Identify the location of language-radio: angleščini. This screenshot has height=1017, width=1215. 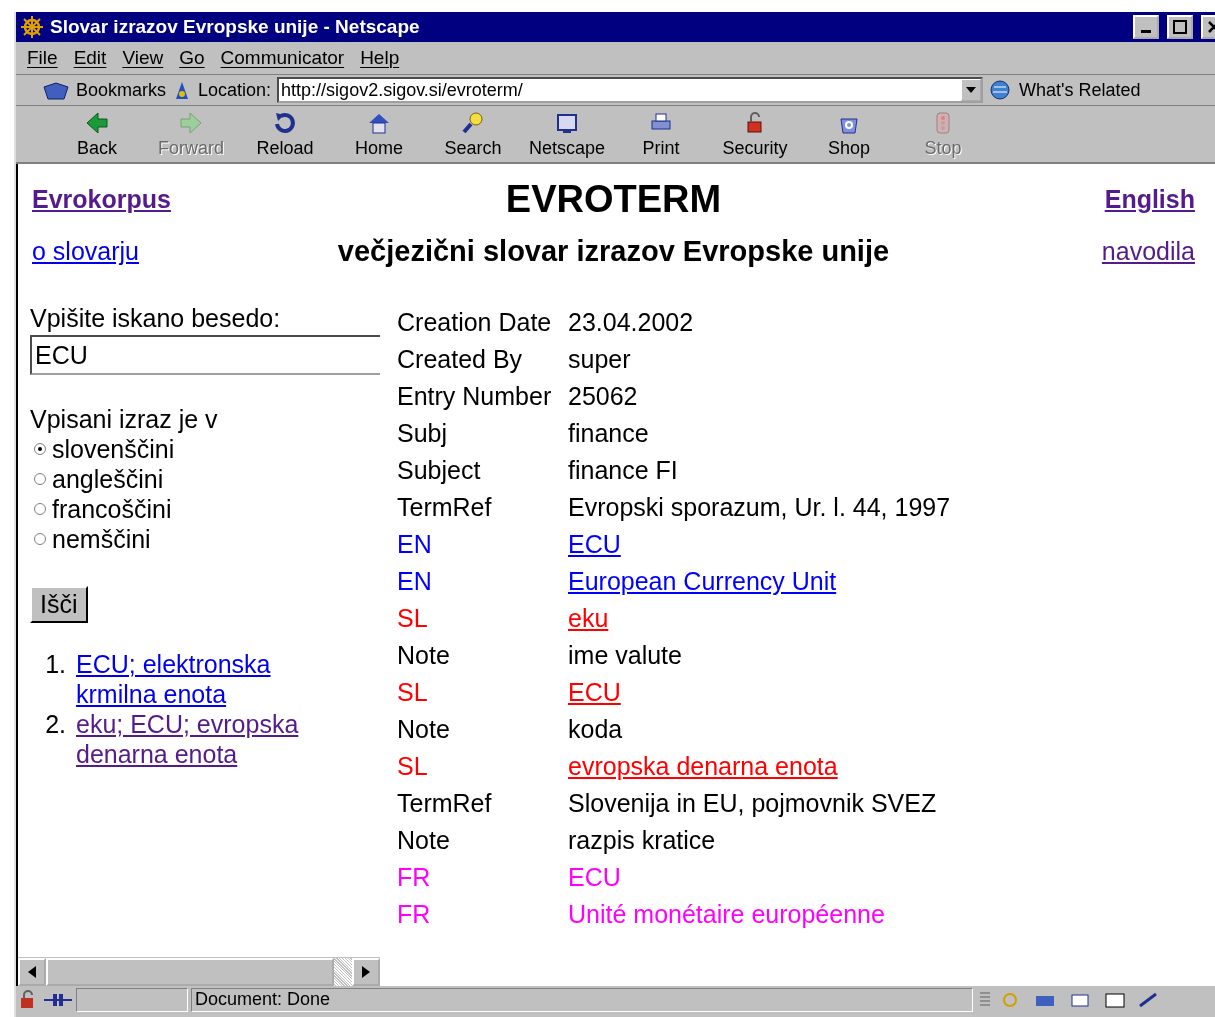
(205, 479).